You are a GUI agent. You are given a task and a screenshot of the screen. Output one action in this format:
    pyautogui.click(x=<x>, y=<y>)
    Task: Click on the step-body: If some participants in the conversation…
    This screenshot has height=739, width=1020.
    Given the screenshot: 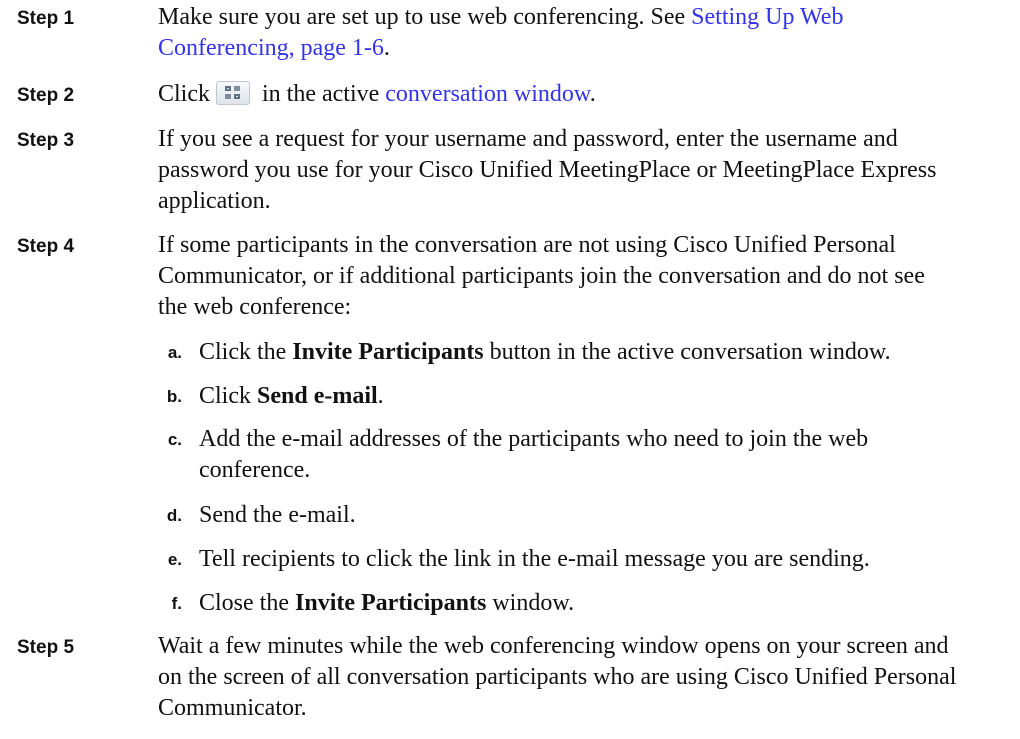 What is the action you would take?
    pyautogui.click(x=541, y=276)
    